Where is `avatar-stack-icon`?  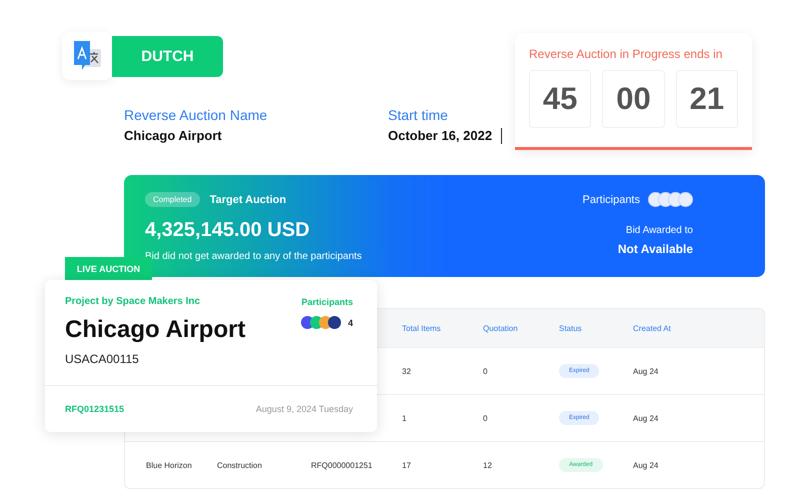 avatar-stack-icon is located at coordinates (670, 199).